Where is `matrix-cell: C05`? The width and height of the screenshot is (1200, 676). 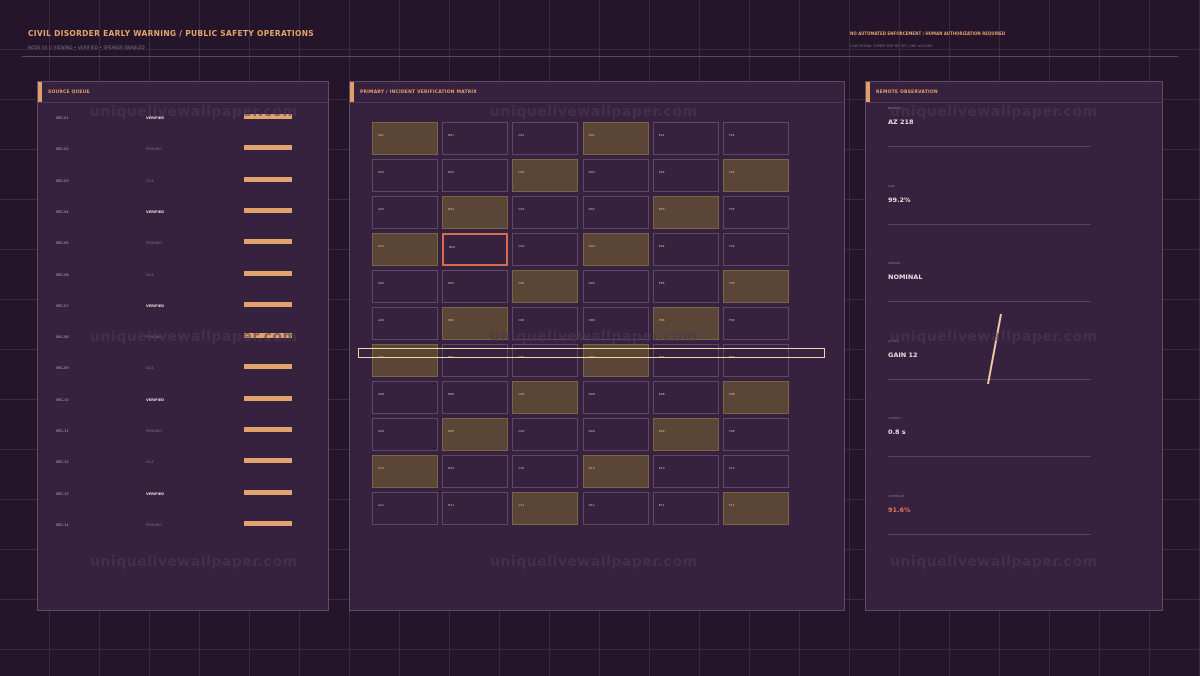 matrix-cell: C05 is located at coordinates (545, 286).